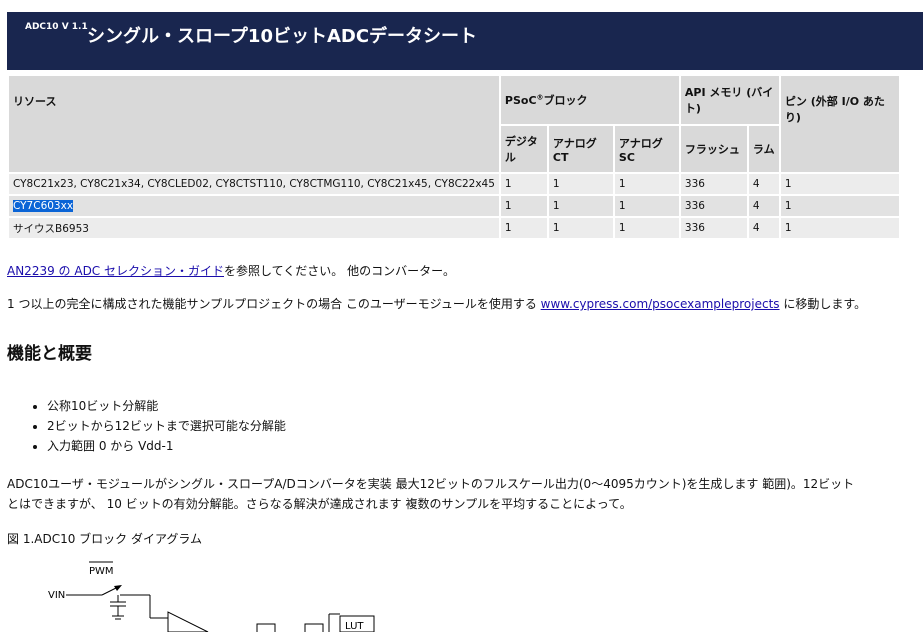  Describe the element at coordinates (115, 271) in the screenshot. I see `an2239-link: AN2239 の ADC セレクション・ガイド` at that location.